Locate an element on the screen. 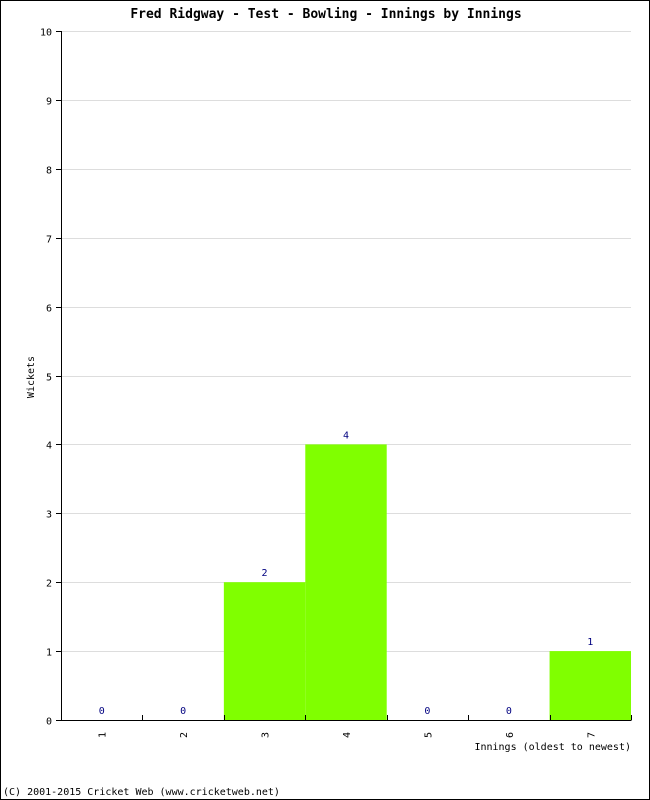 This screenshot has width=650, height=800. x-tick-label: 6 is located at coordinates (510, 735).